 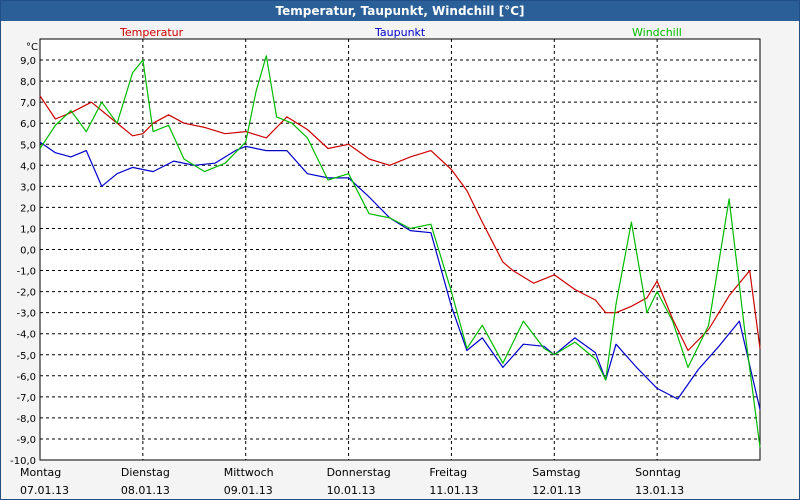 What do you see at coordinates (657, 32) in the screenshot?
I see `legend-windchill: Windchill` at bounding box center [657, 32].